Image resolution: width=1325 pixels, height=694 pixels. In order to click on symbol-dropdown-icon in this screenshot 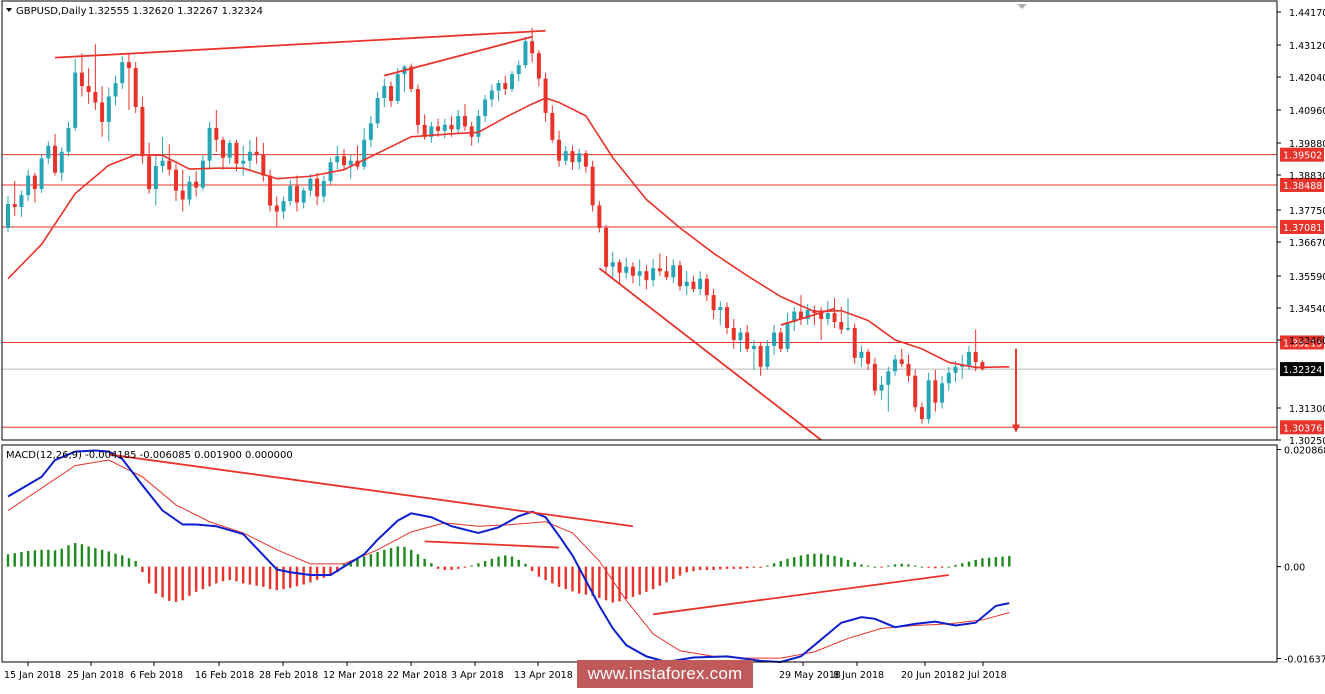, I will do `click(9, 10)`.